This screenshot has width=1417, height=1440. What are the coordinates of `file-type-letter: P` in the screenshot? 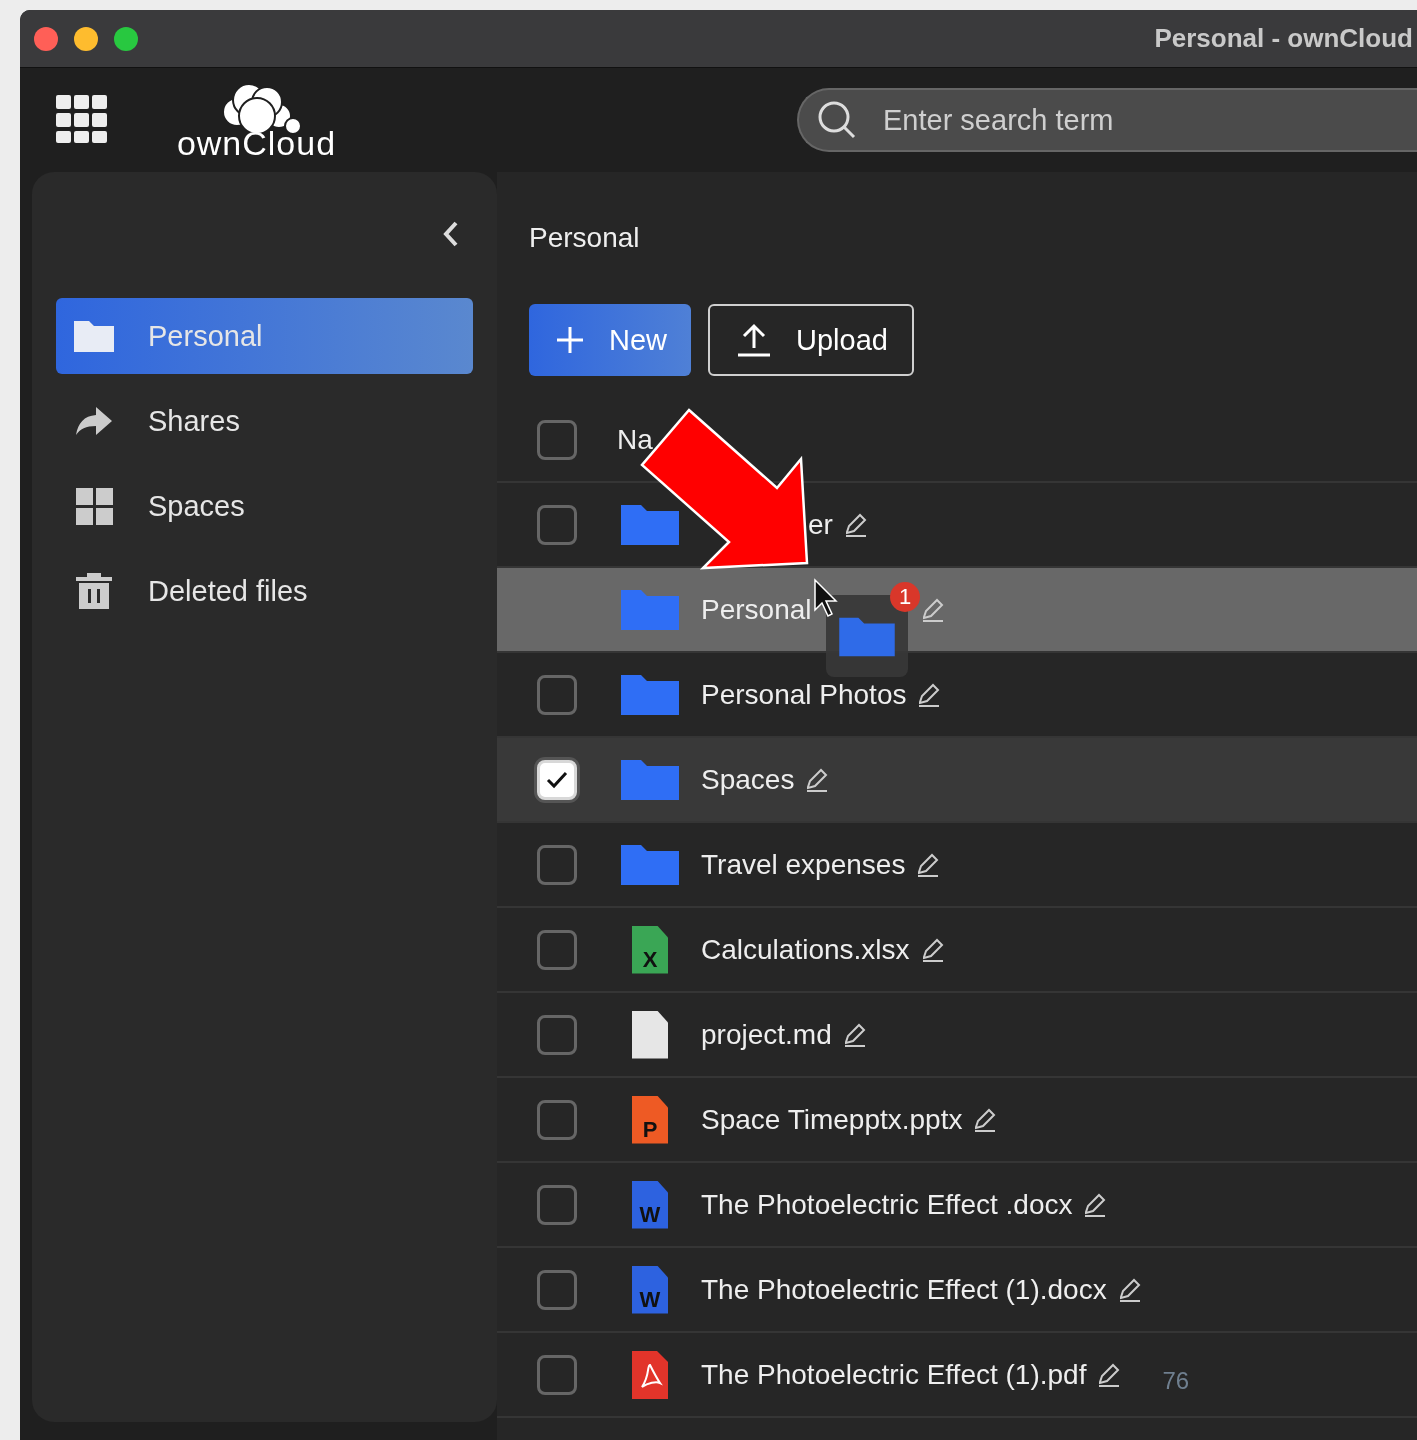 It's located at (650, 1129).